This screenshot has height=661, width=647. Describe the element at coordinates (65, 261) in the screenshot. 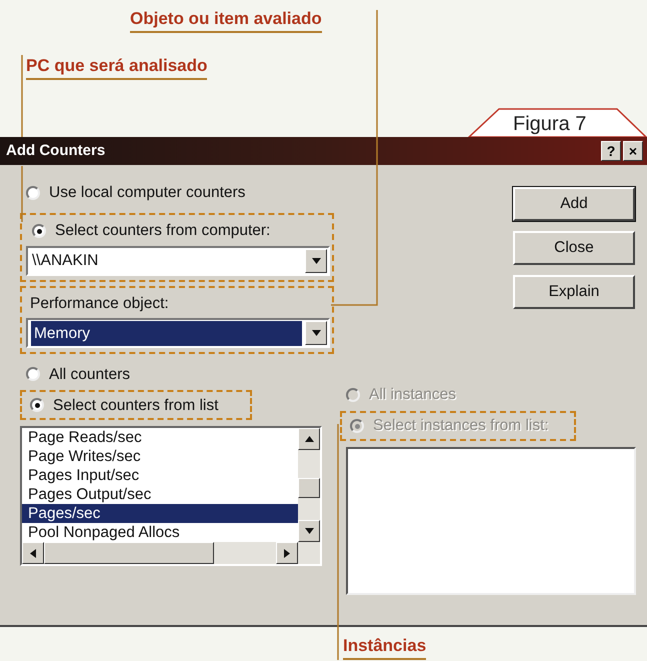

I see `combo-value: \\ANAKIN` at that location.